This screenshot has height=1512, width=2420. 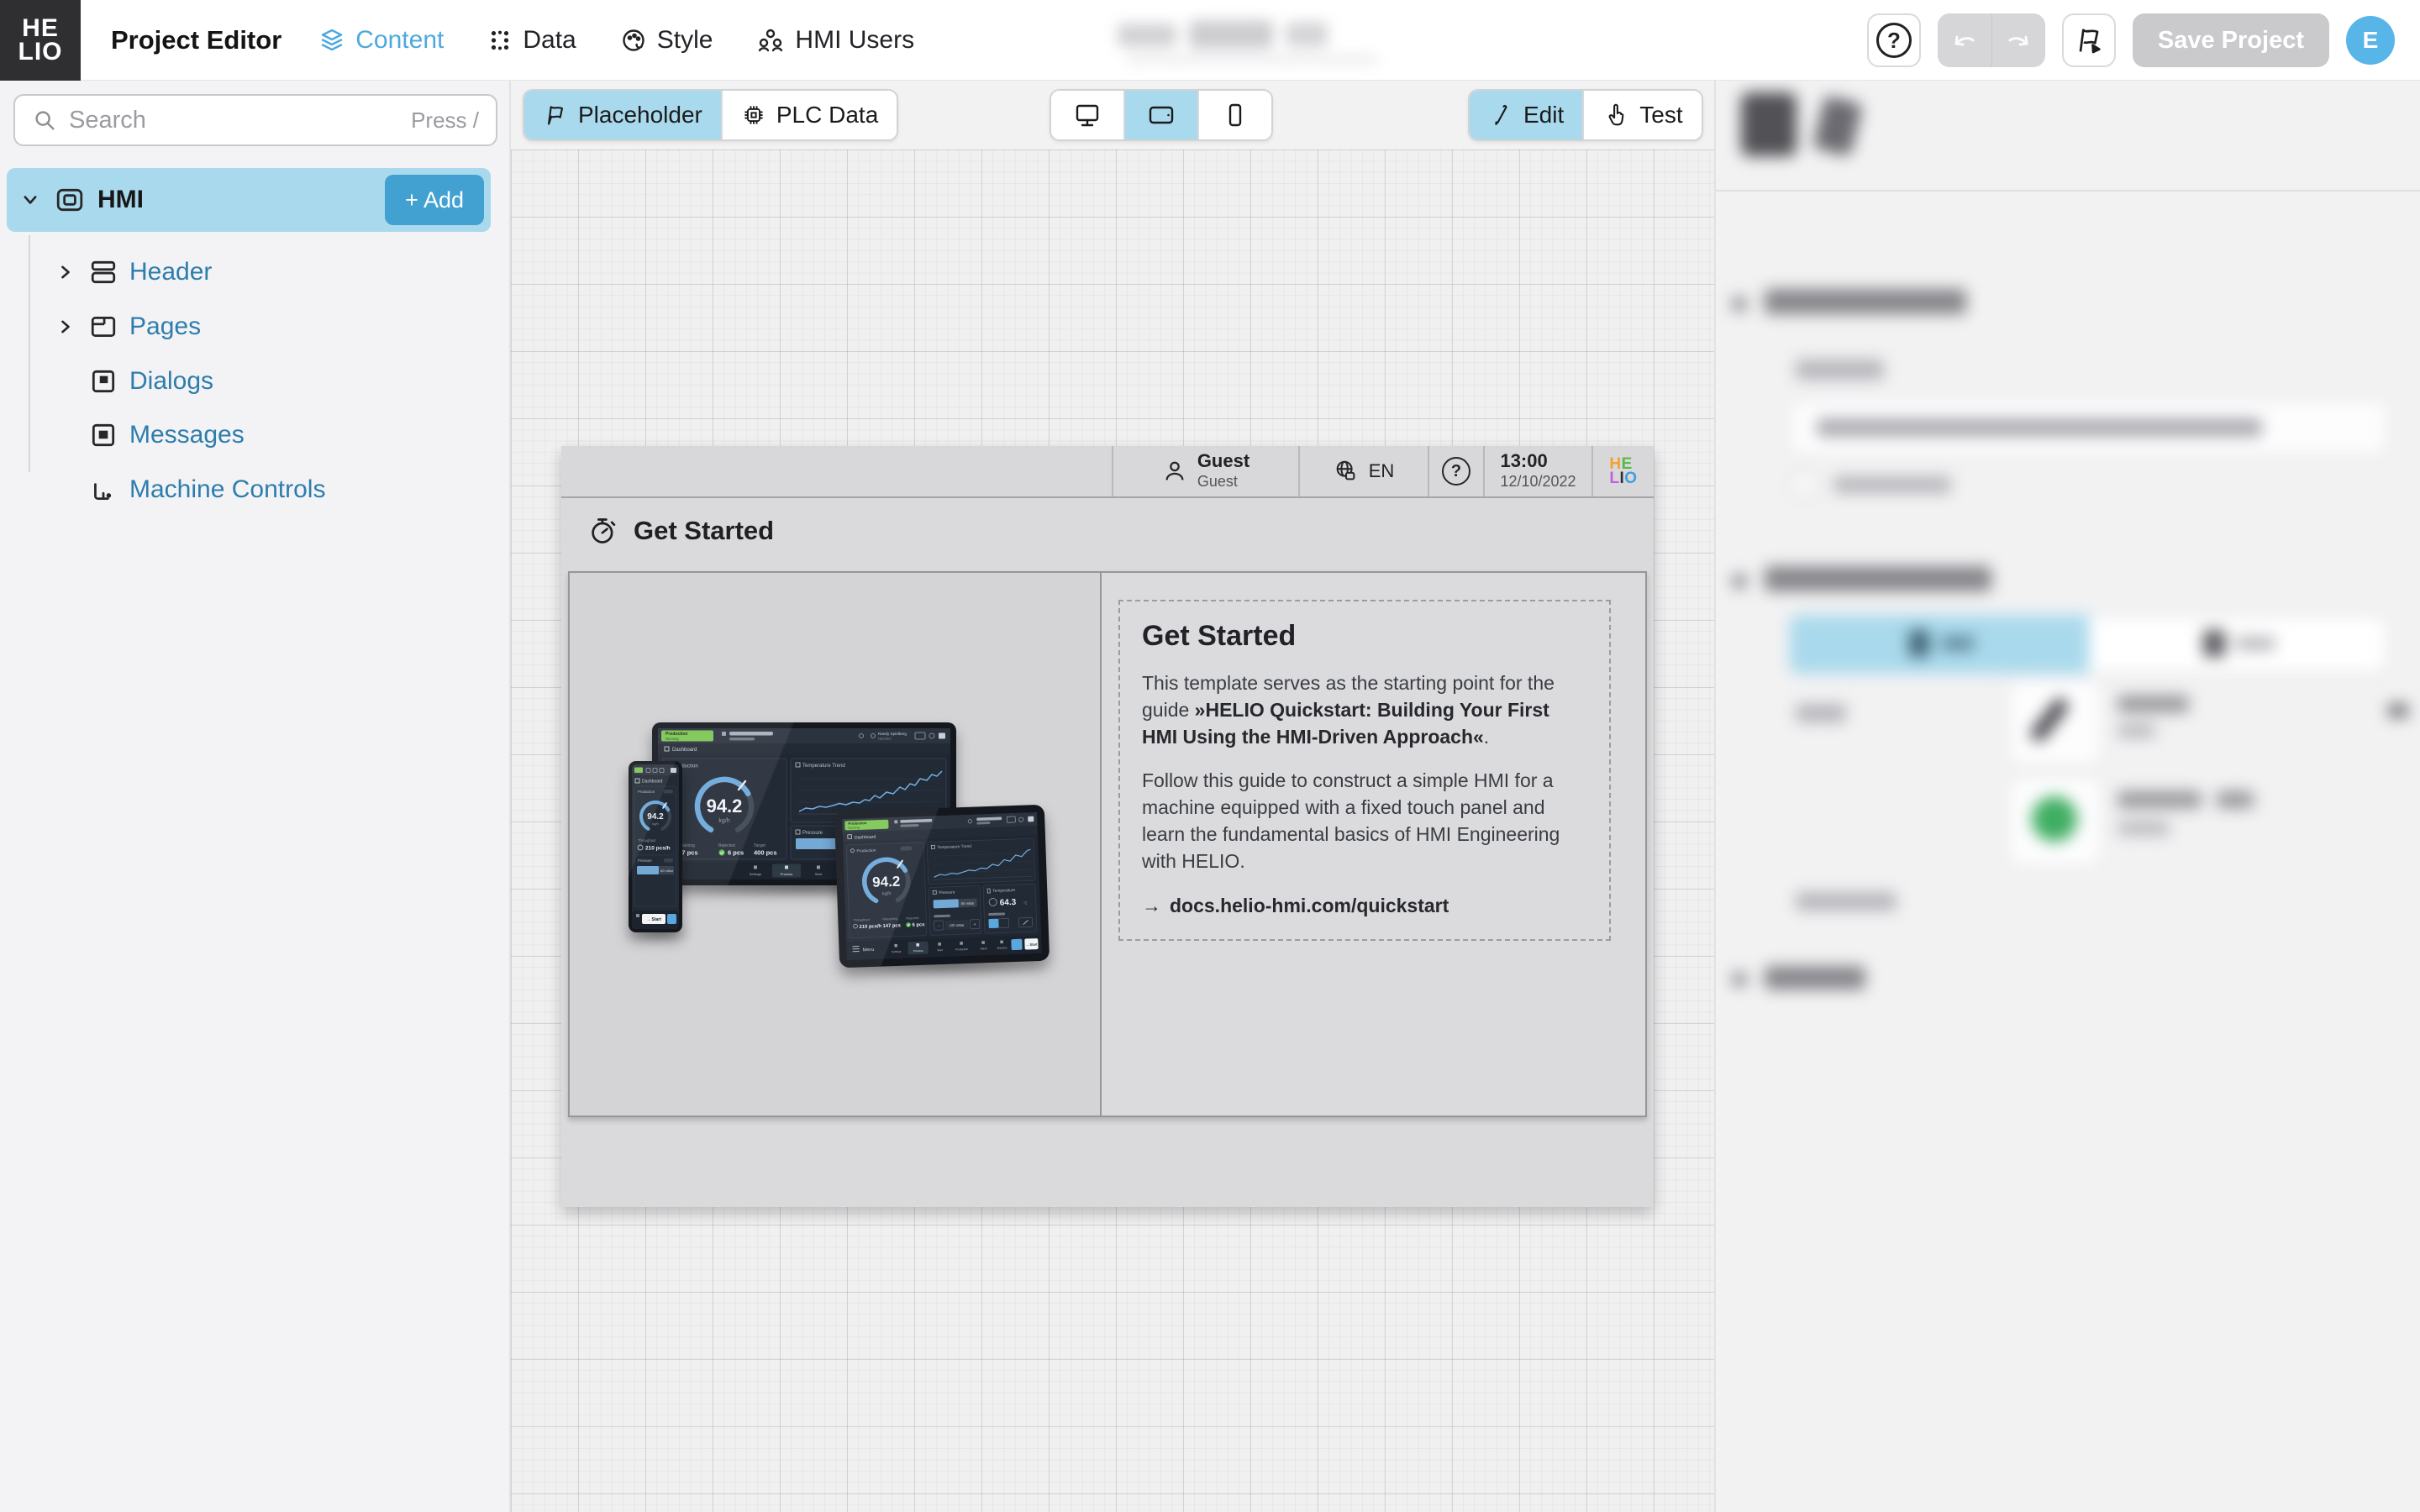 What do you see at coordinates (2130, 40) in the screenshot?
I see `nav-actions: ? Save Project E` at bounding box center [2130, 40].